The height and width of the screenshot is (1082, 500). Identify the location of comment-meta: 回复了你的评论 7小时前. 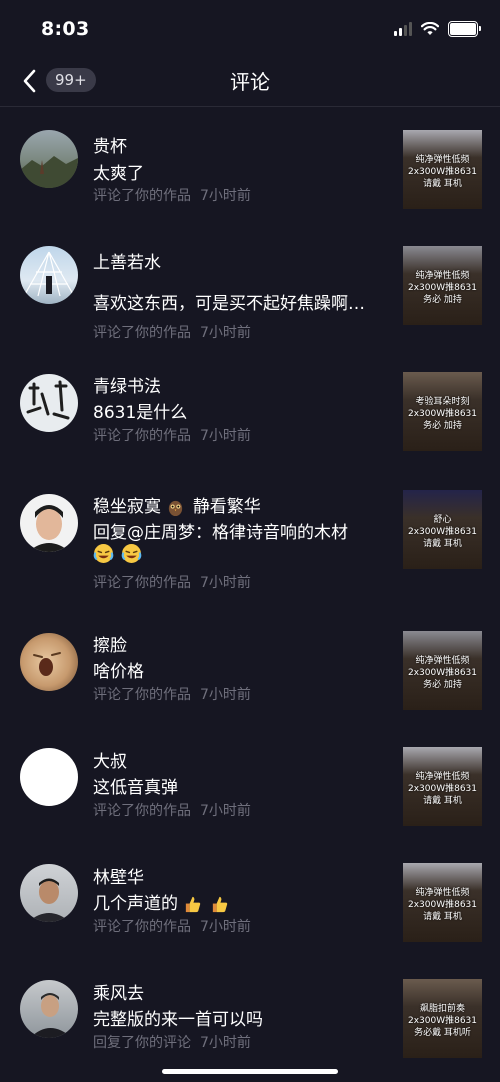
(172, 1042).